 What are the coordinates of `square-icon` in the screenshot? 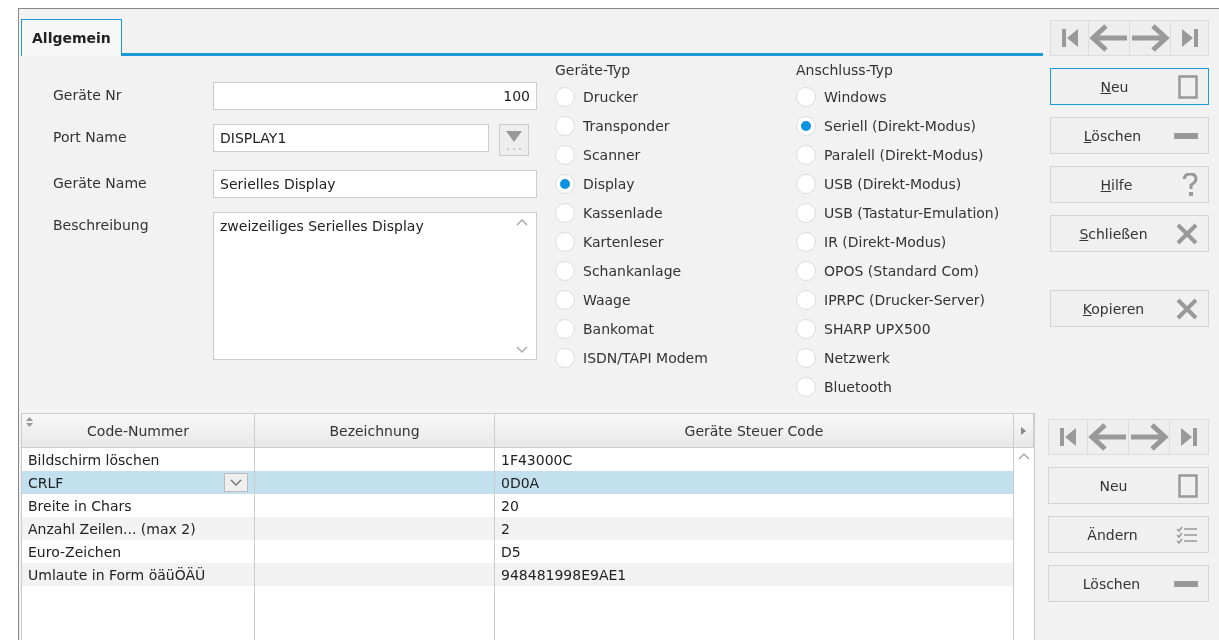 It's located at (1188, 86).